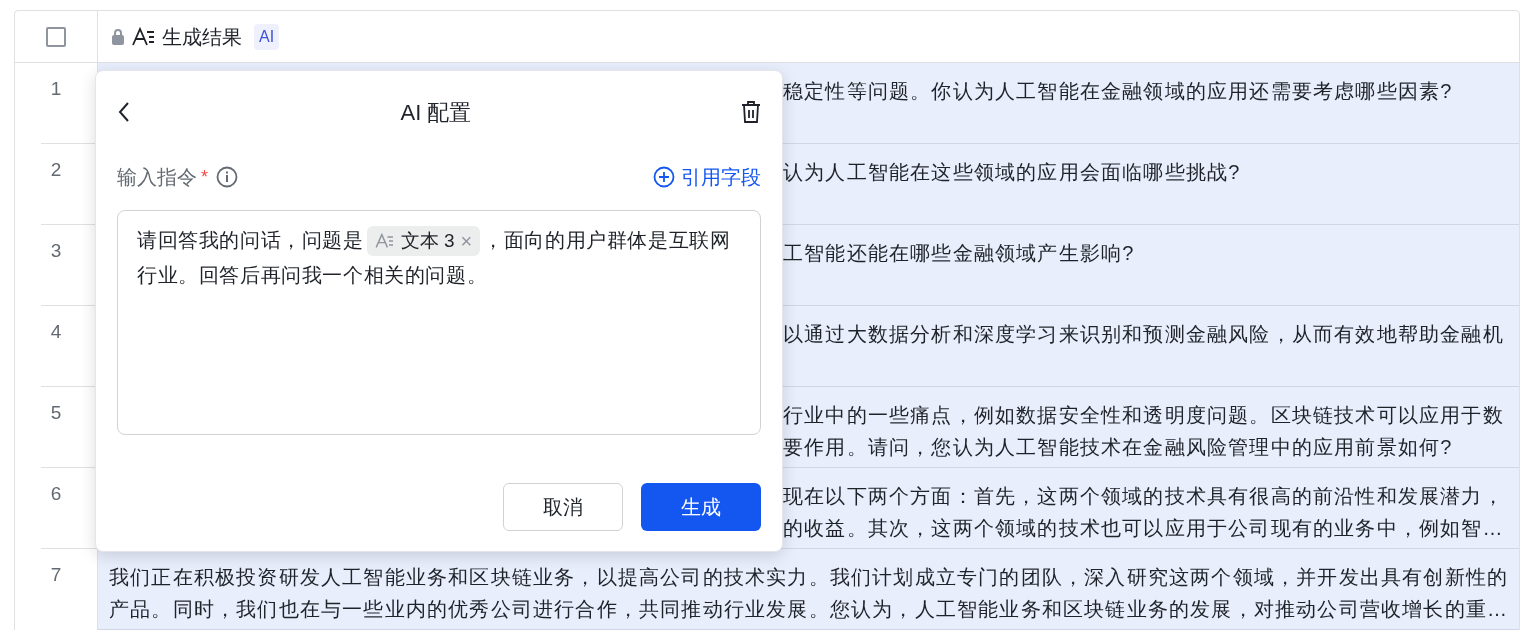 Image resolution: width=1522 pixels, height=630 pixels. Describe the element at coordinates (664, 177) in the screenshot. I see `add-icon` at that location.